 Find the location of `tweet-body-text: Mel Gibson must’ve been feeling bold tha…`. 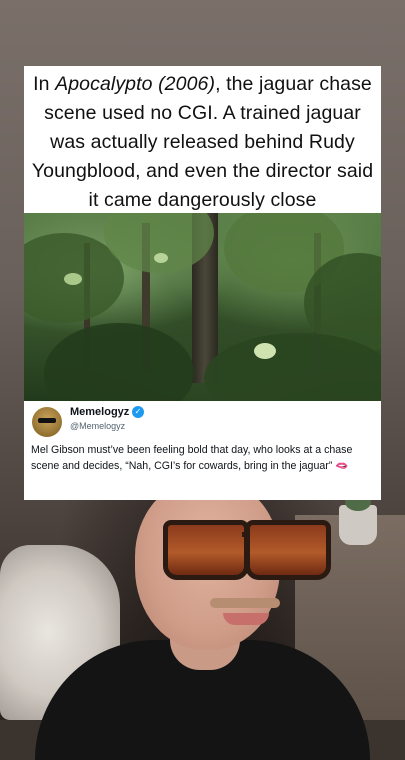

tweet-body-text: Mel Gibson must’ve been feeling bold tha… is located at coordinates (192, 458).